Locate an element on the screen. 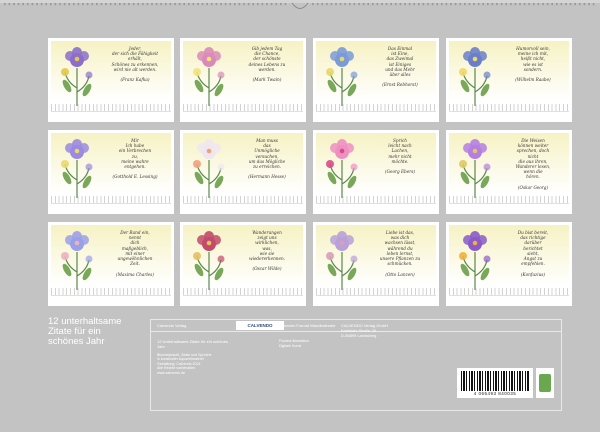 Image resolution: width=600 pixels, height=432 pixels. publisher-label: Calvendo Verlag is located at coordinates (172, 325).